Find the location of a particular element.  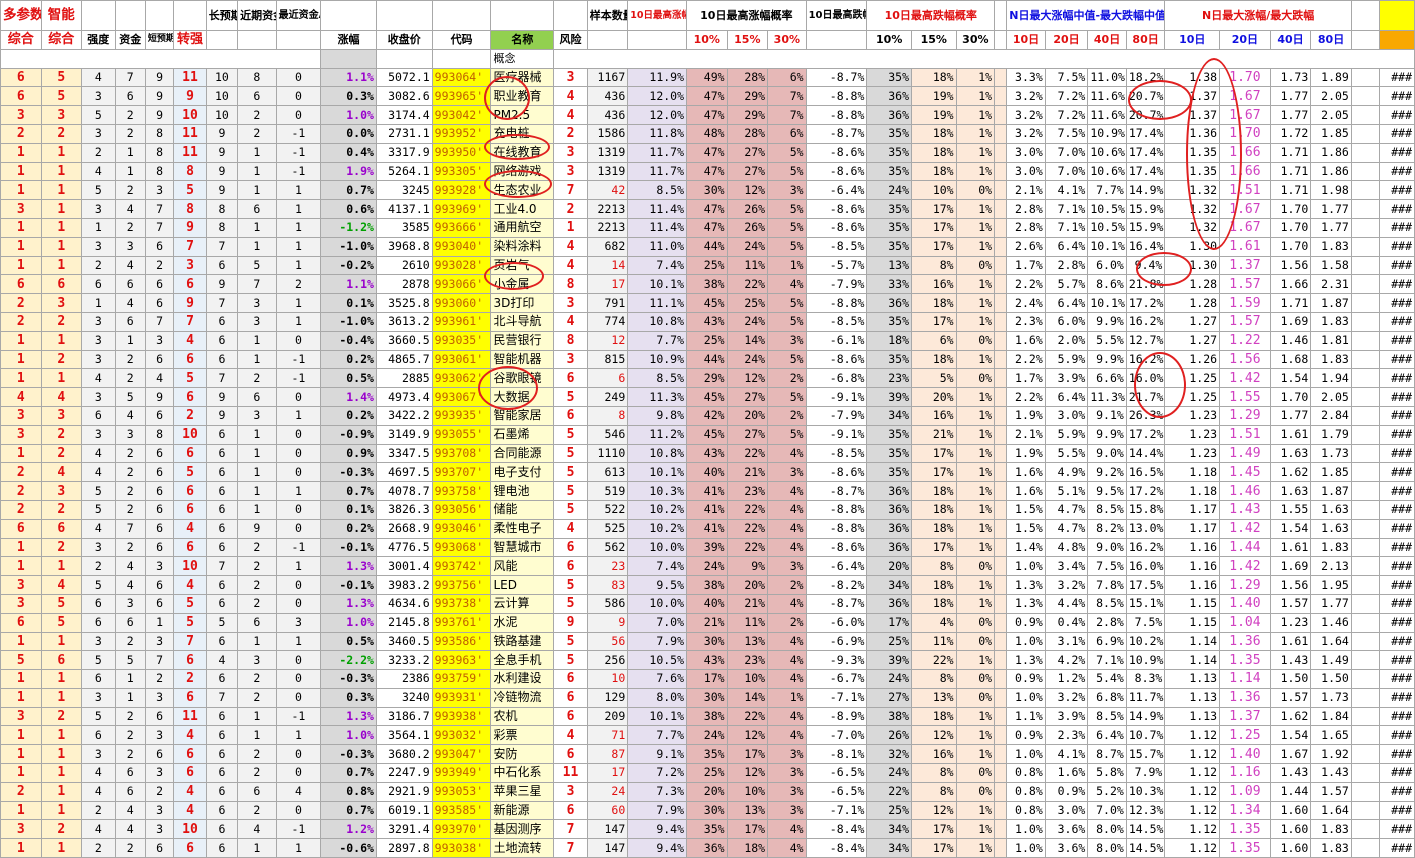

cell-ratio-80d: 2.31 is located at coordinates (1331, 284).